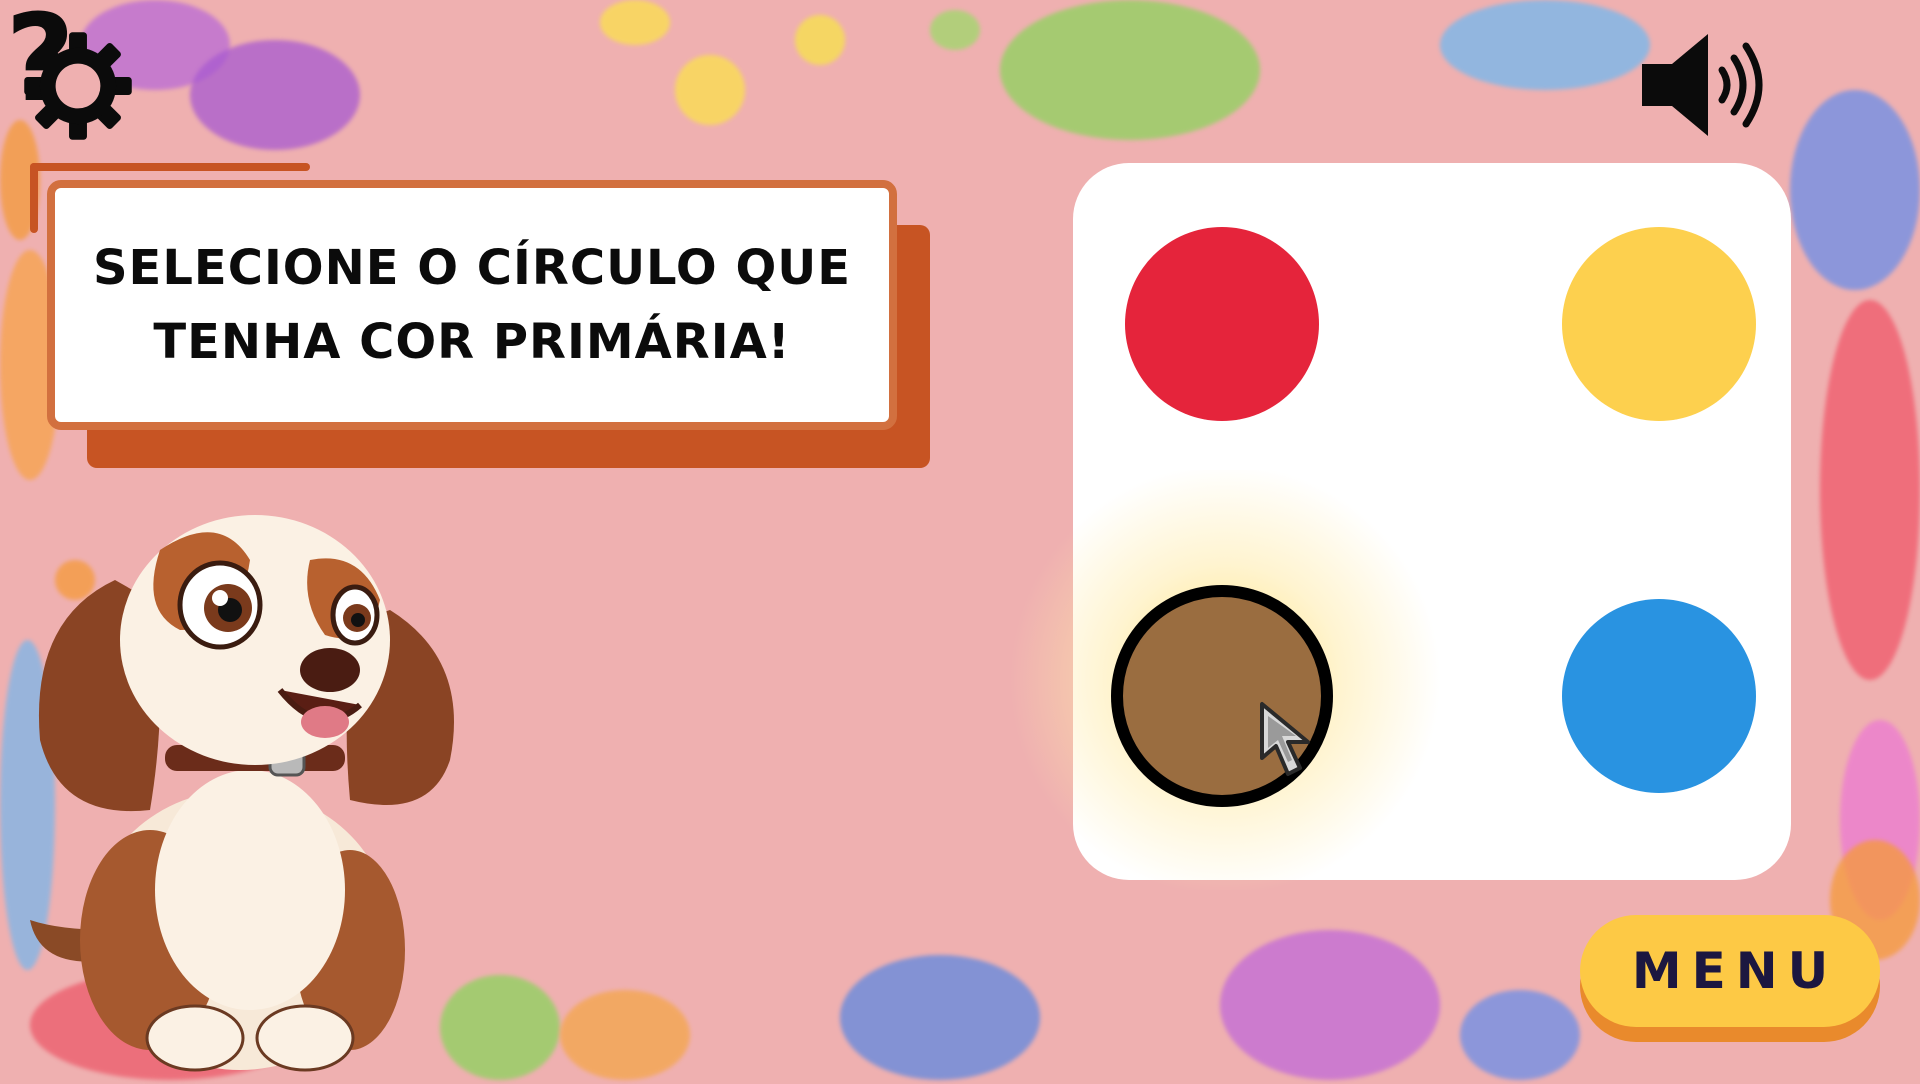  I want to click on option-red-circle, so click(1222, 324).